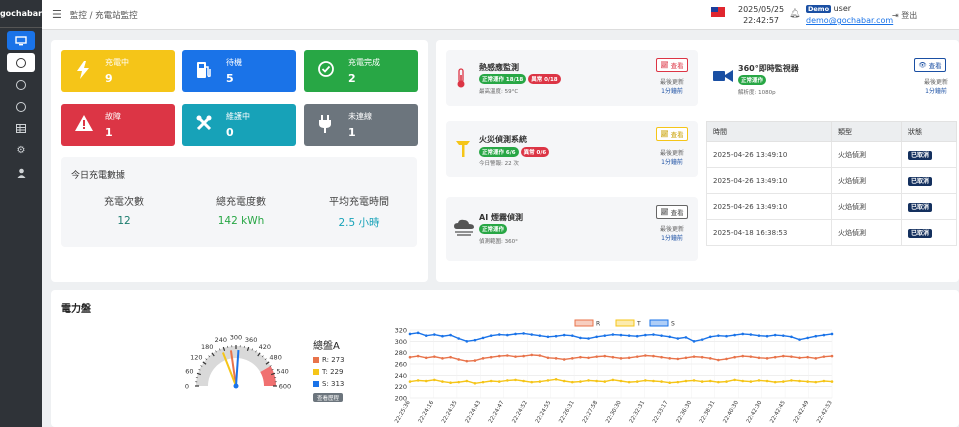 The image size is (959, 427). What do you see at coordinates (328, 397) in the screenshot?
I see `view-history-button: 查看歷程` at bounding box center [328, 397].